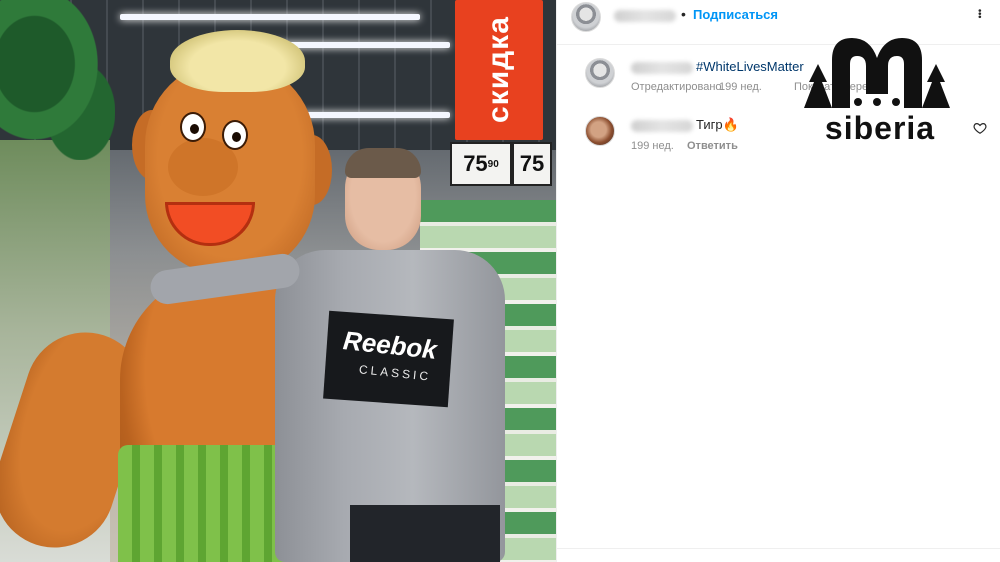 The height and width of the screenshot is (562, 1000). I want to click on commenter-username-blurred, so click(662, 126).